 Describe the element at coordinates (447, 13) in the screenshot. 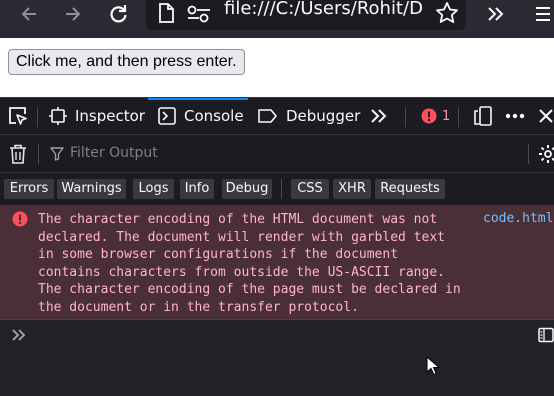

I see `bookmark-star-icon` at that location.